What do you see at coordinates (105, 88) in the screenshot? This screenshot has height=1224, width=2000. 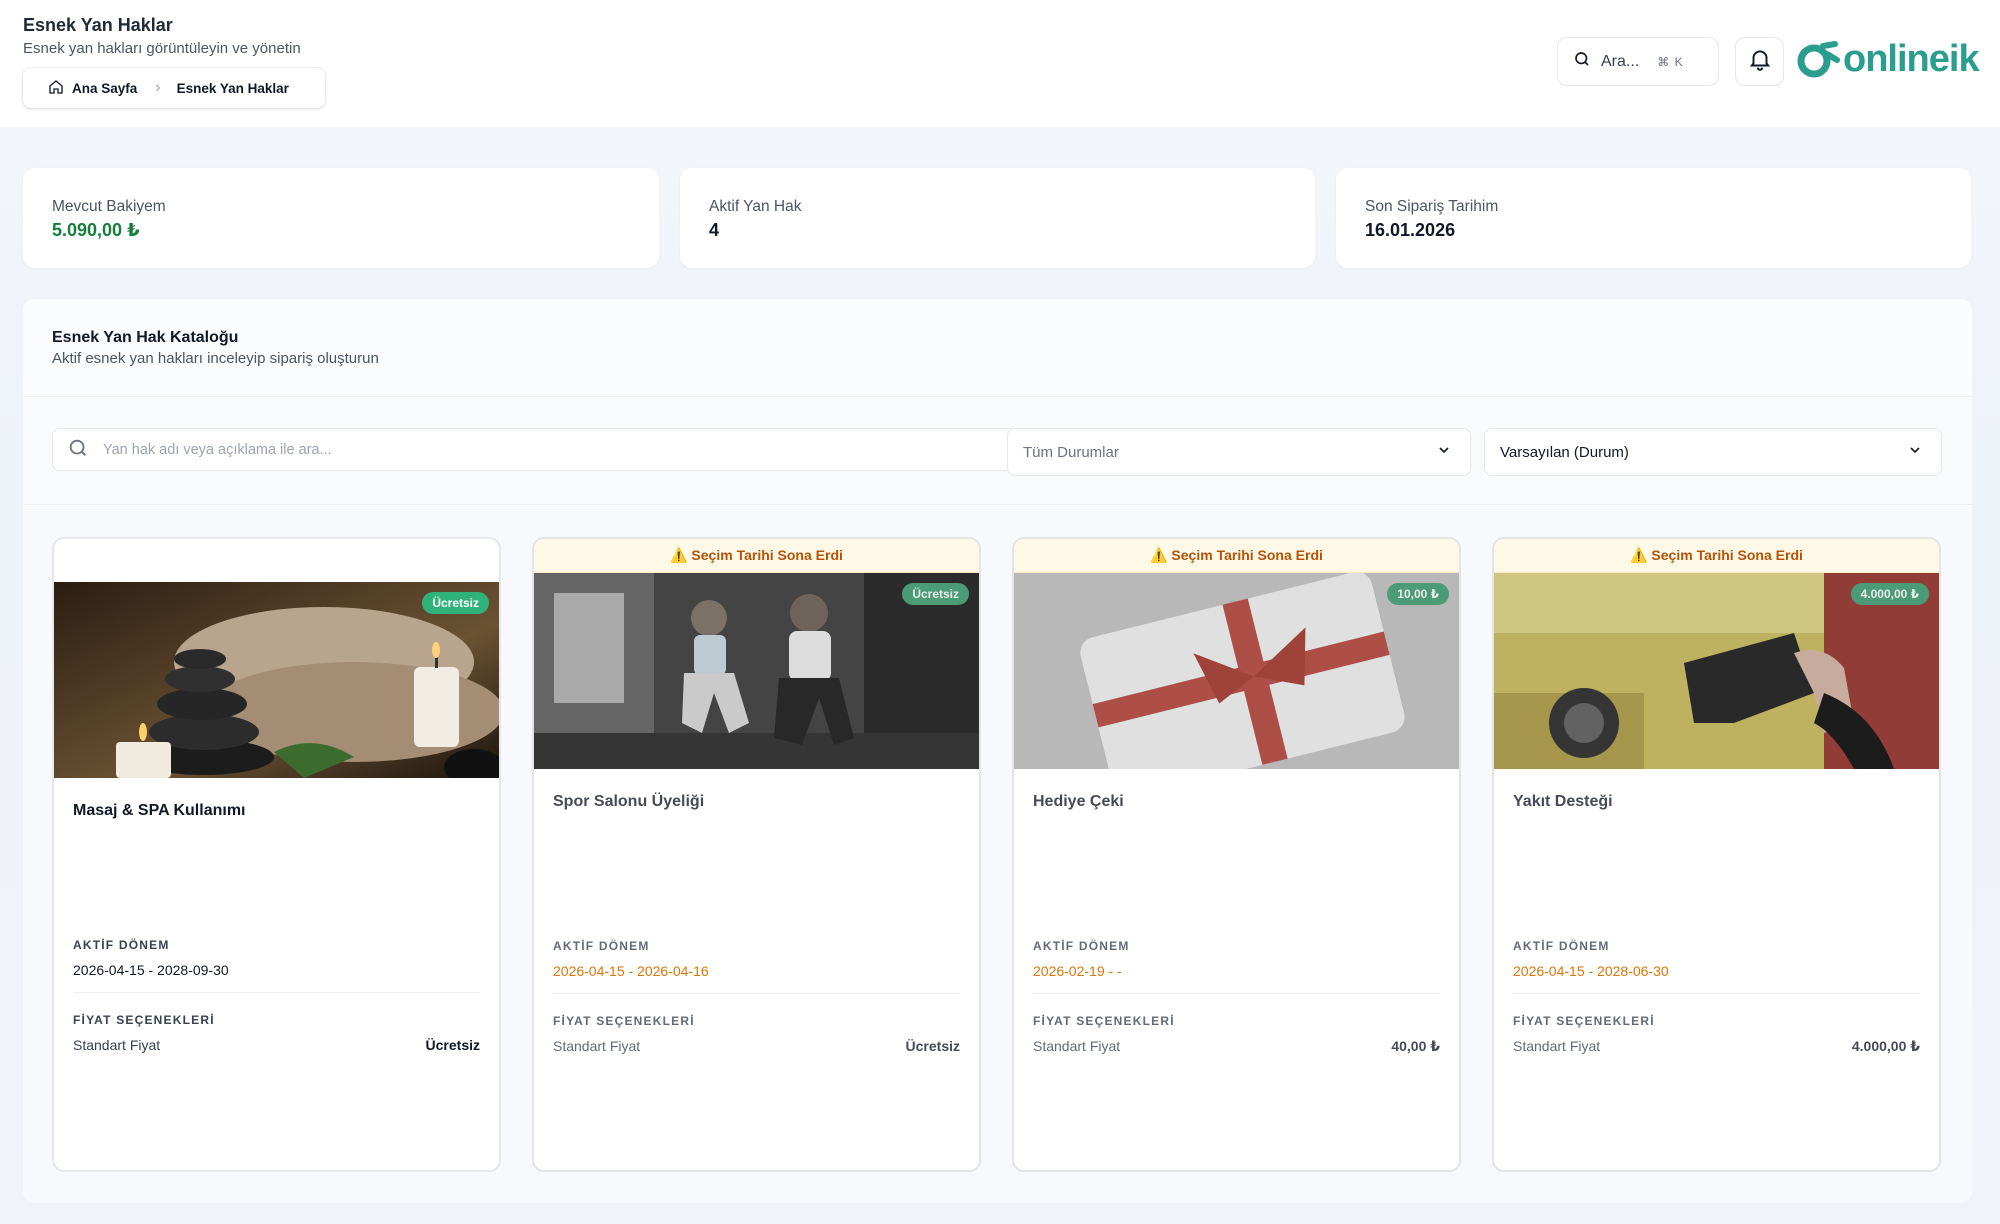 I see `breadcrumb-home-label: Ana Sayfa` at bounding box center [105, 88].